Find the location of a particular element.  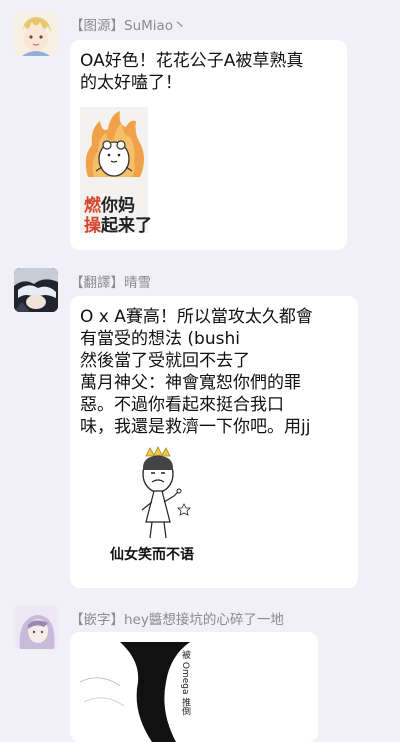

avatar-sumiao is located at coordinates (36, 34).